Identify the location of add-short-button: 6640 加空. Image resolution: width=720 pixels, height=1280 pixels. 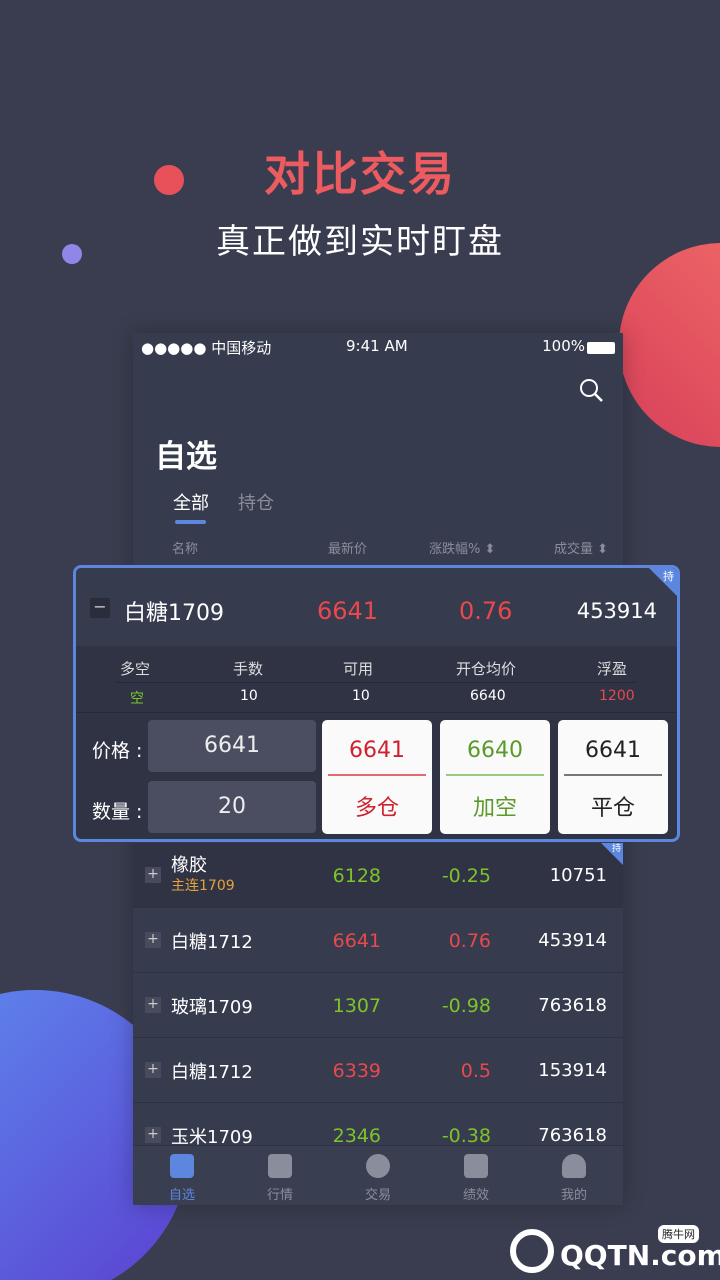
(495, 777).